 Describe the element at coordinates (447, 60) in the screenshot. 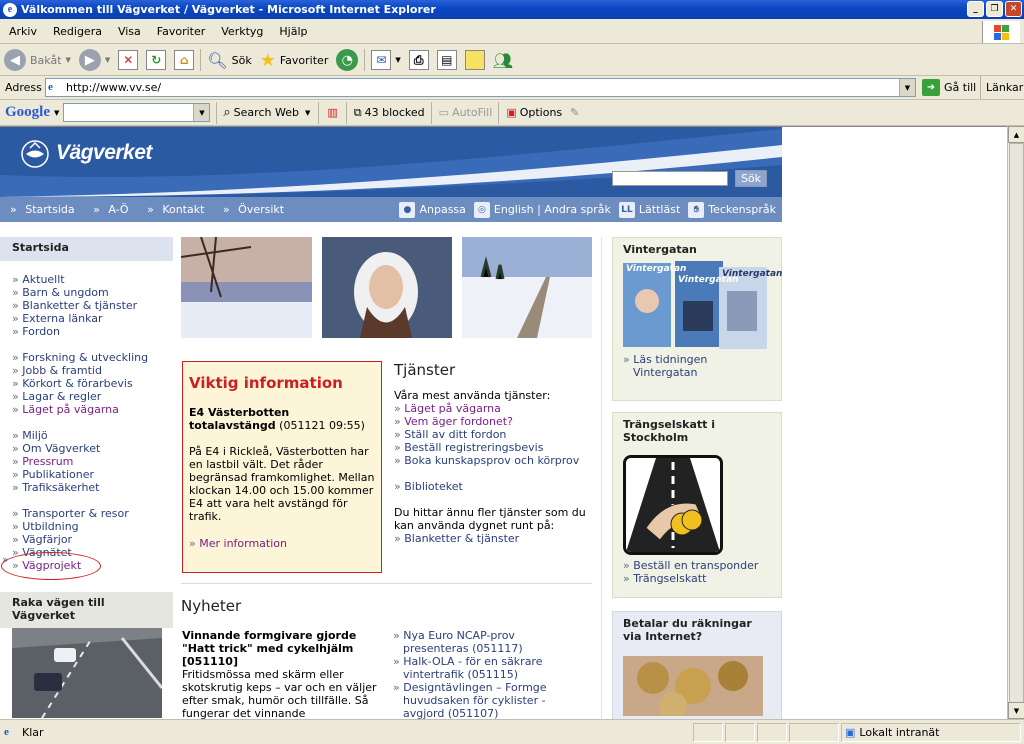

I see `edit-button: ▤` at that location.